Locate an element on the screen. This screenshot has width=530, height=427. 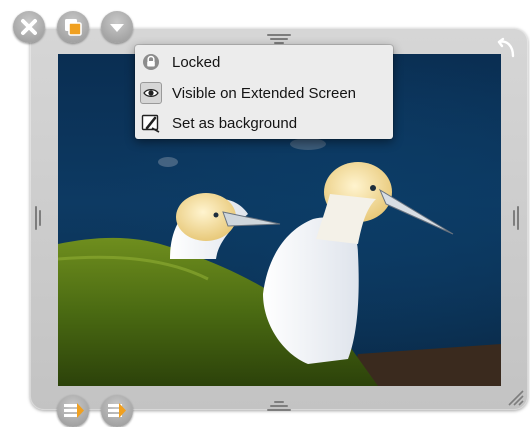
menu-item-label: Locked is located at coordinates (196, 62).